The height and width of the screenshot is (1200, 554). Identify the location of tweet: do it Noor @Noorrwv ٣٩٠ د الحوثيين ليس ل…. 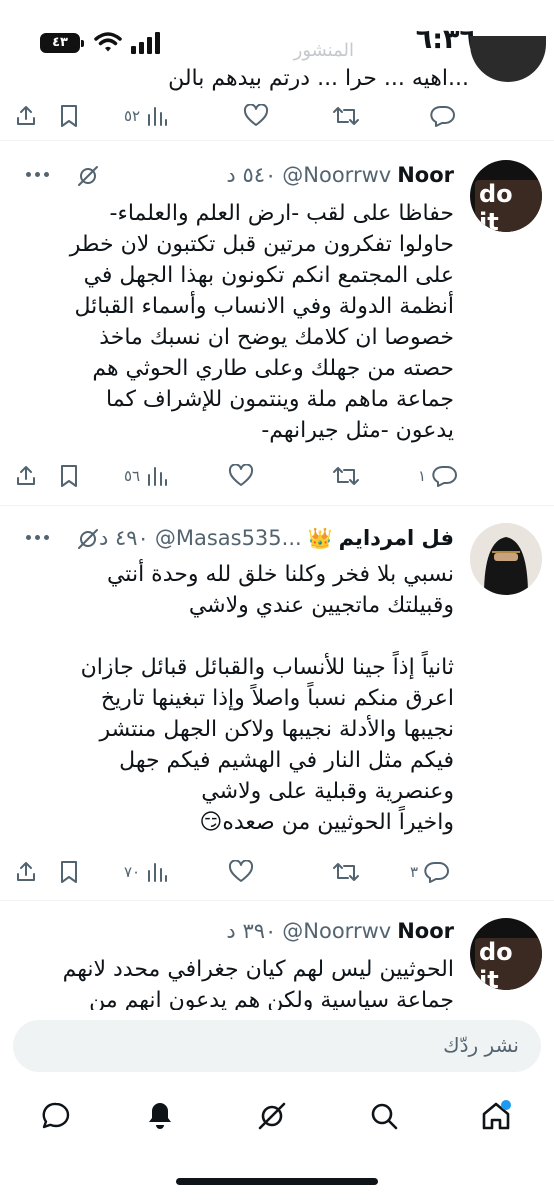
(277, 962).